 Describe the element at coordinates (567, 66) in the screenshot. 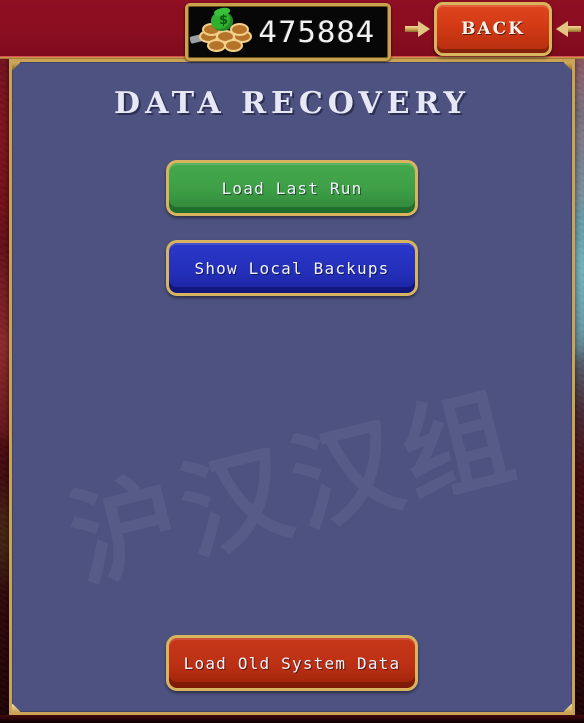

I see `panel-corner-top-right` at that location.